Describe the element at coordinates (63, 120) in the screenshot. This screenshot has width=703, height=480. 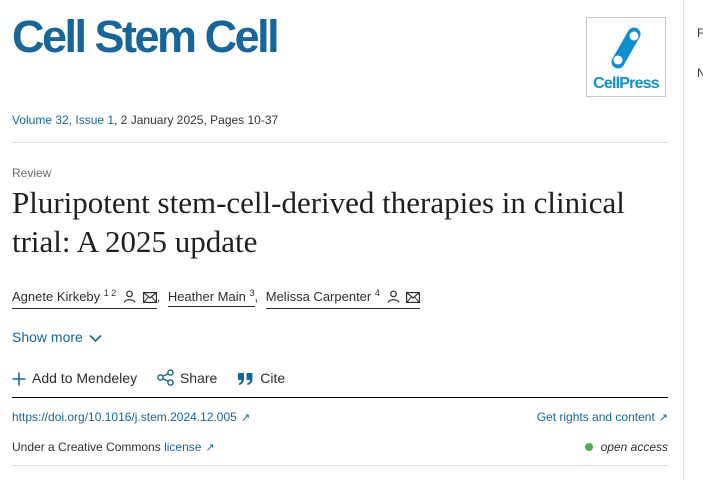
I see `issue-link: Volume 32, Issue 1` at that location.